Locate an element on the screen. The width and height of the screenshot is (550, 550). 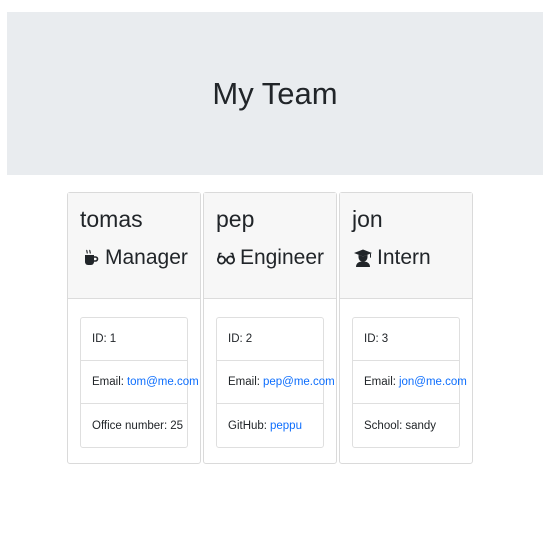
member-name: jon is located at coordinates (367, 219).